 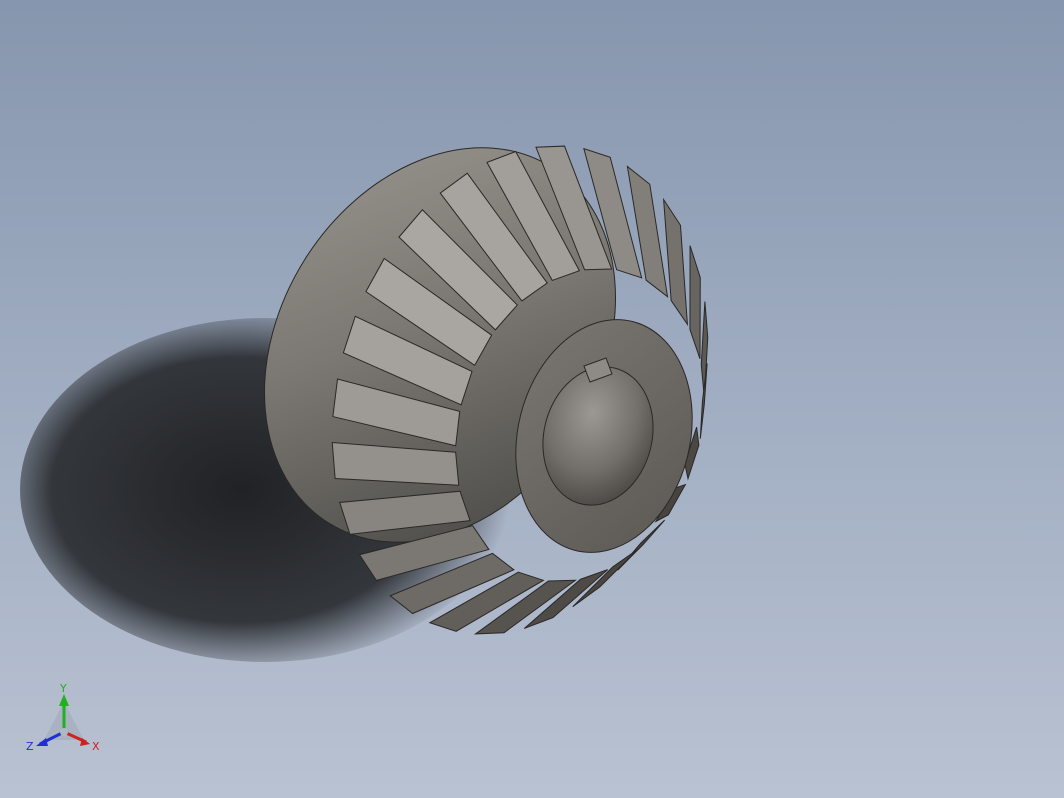 What do you see at coordinates (64, 732) in the screenshot?
I see `triad-origin-icon` at bounding box center [64, 732].